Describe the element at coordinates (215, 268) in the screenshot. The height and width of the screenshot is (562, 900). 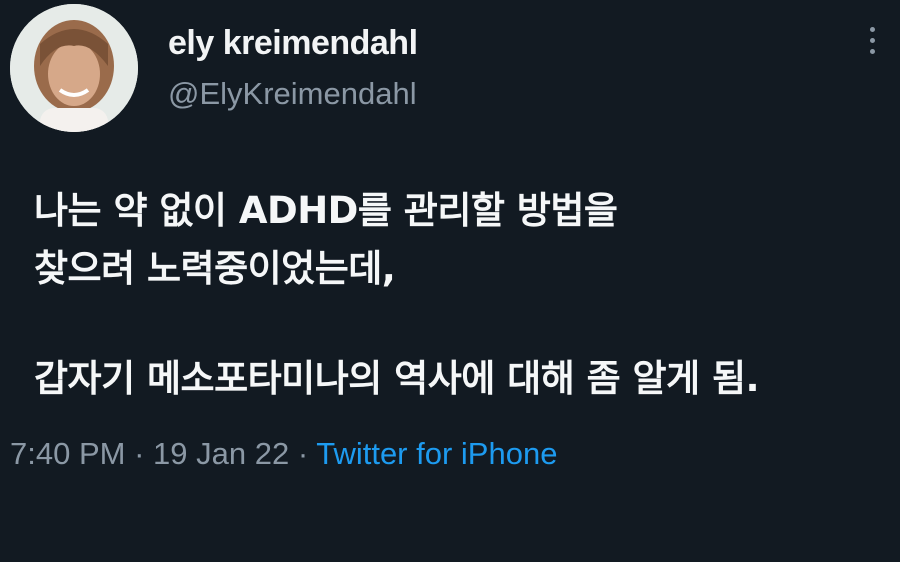
I see `tweet-text-line: 찾으려 노력중이었는데,` at that location.